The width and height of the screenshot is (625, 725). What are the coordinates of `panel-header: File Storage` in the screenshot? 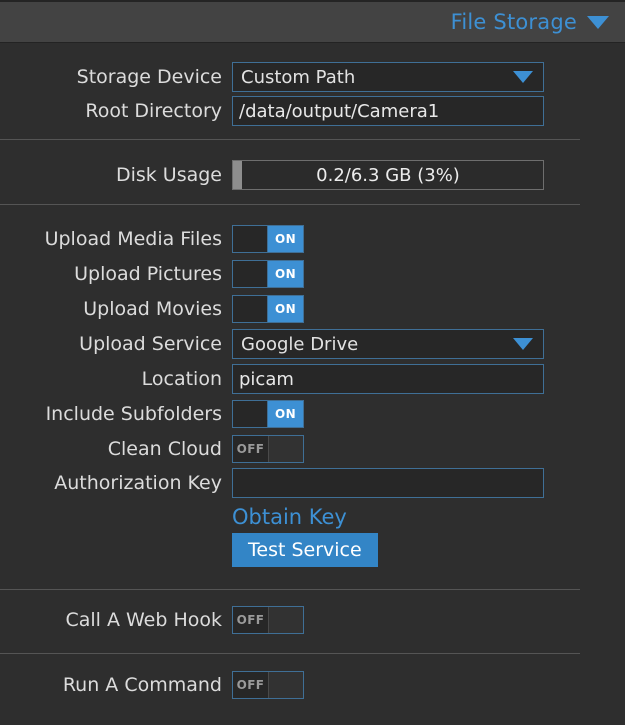 It's located at (312, 21).